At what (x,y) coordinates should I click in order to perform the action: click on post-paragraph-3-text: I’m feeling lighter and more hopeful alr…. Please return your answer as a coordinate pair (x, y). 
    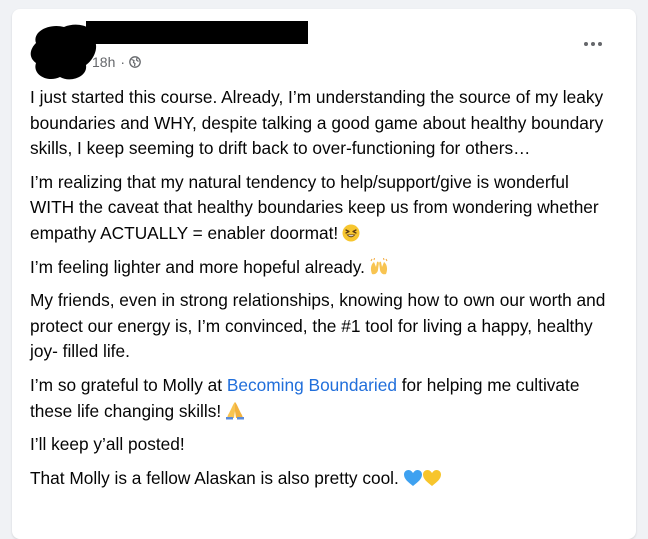
    Looking at the image, I should click on (197, 266).